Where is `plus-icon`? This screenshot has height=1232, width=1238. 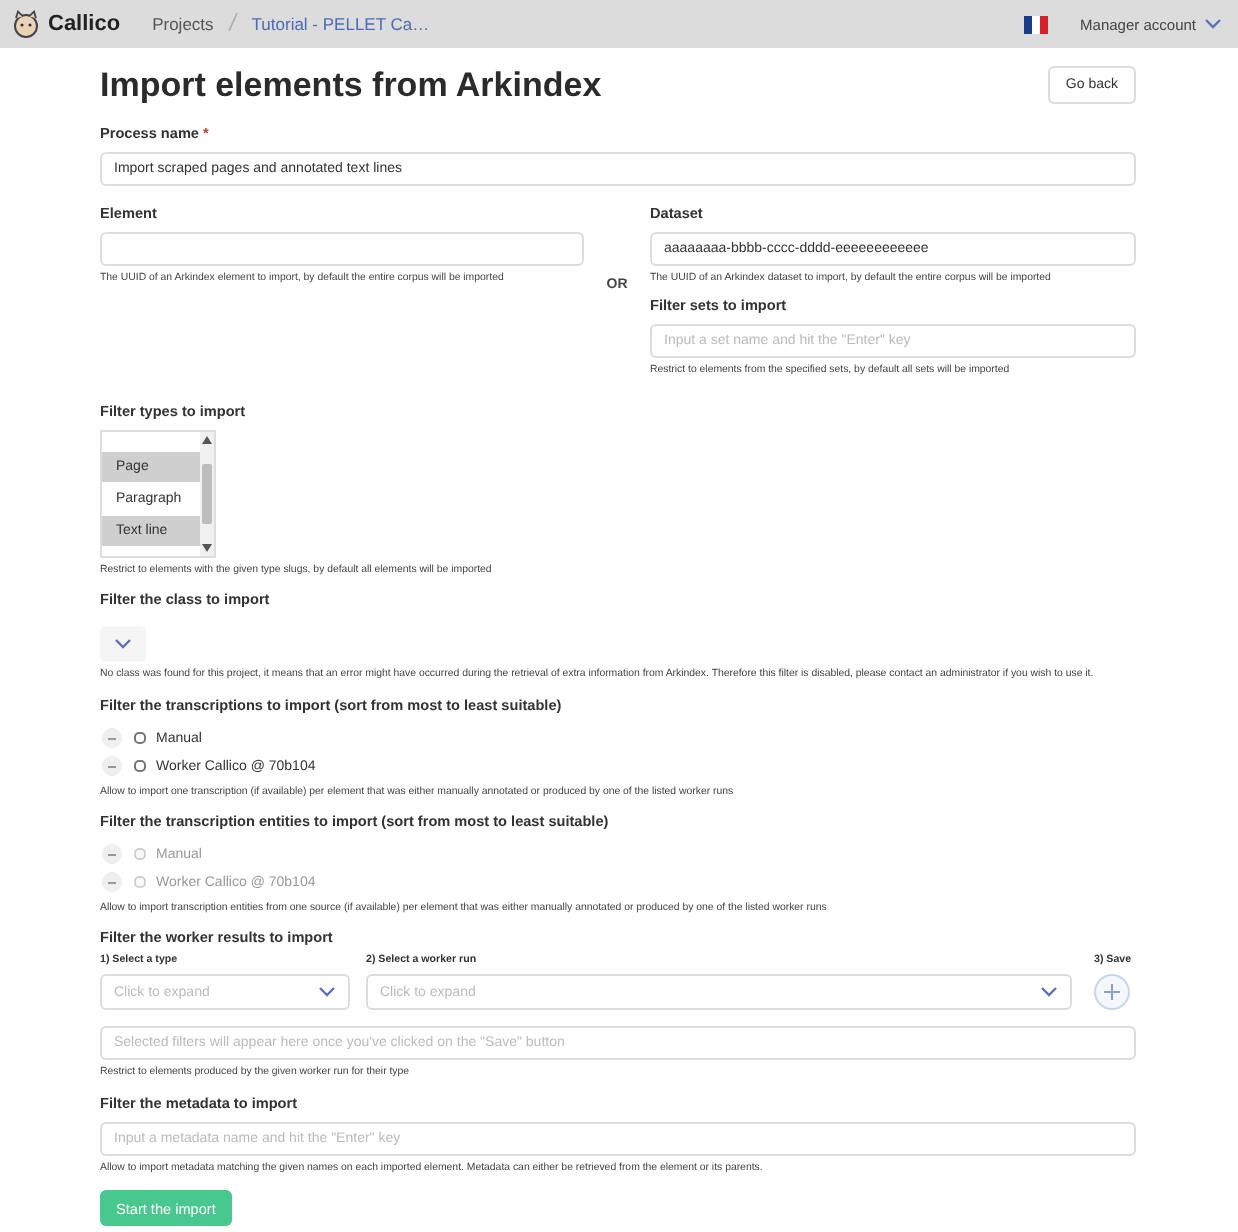
plus-icon is located at coordinates (1112, 992).